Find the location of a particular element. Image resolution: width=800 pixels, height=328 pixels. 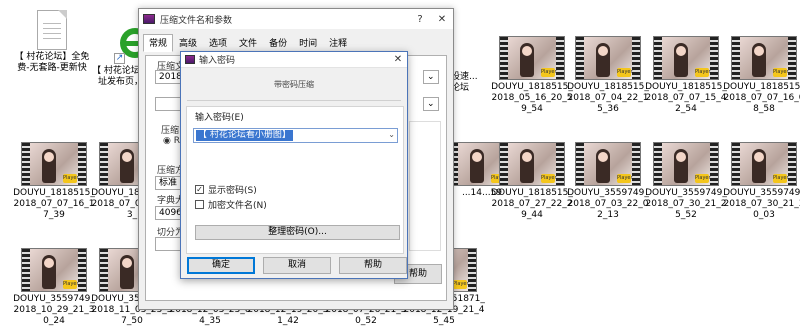

show-password-label: 显示密码(S) is located at coordinates (232, 191).